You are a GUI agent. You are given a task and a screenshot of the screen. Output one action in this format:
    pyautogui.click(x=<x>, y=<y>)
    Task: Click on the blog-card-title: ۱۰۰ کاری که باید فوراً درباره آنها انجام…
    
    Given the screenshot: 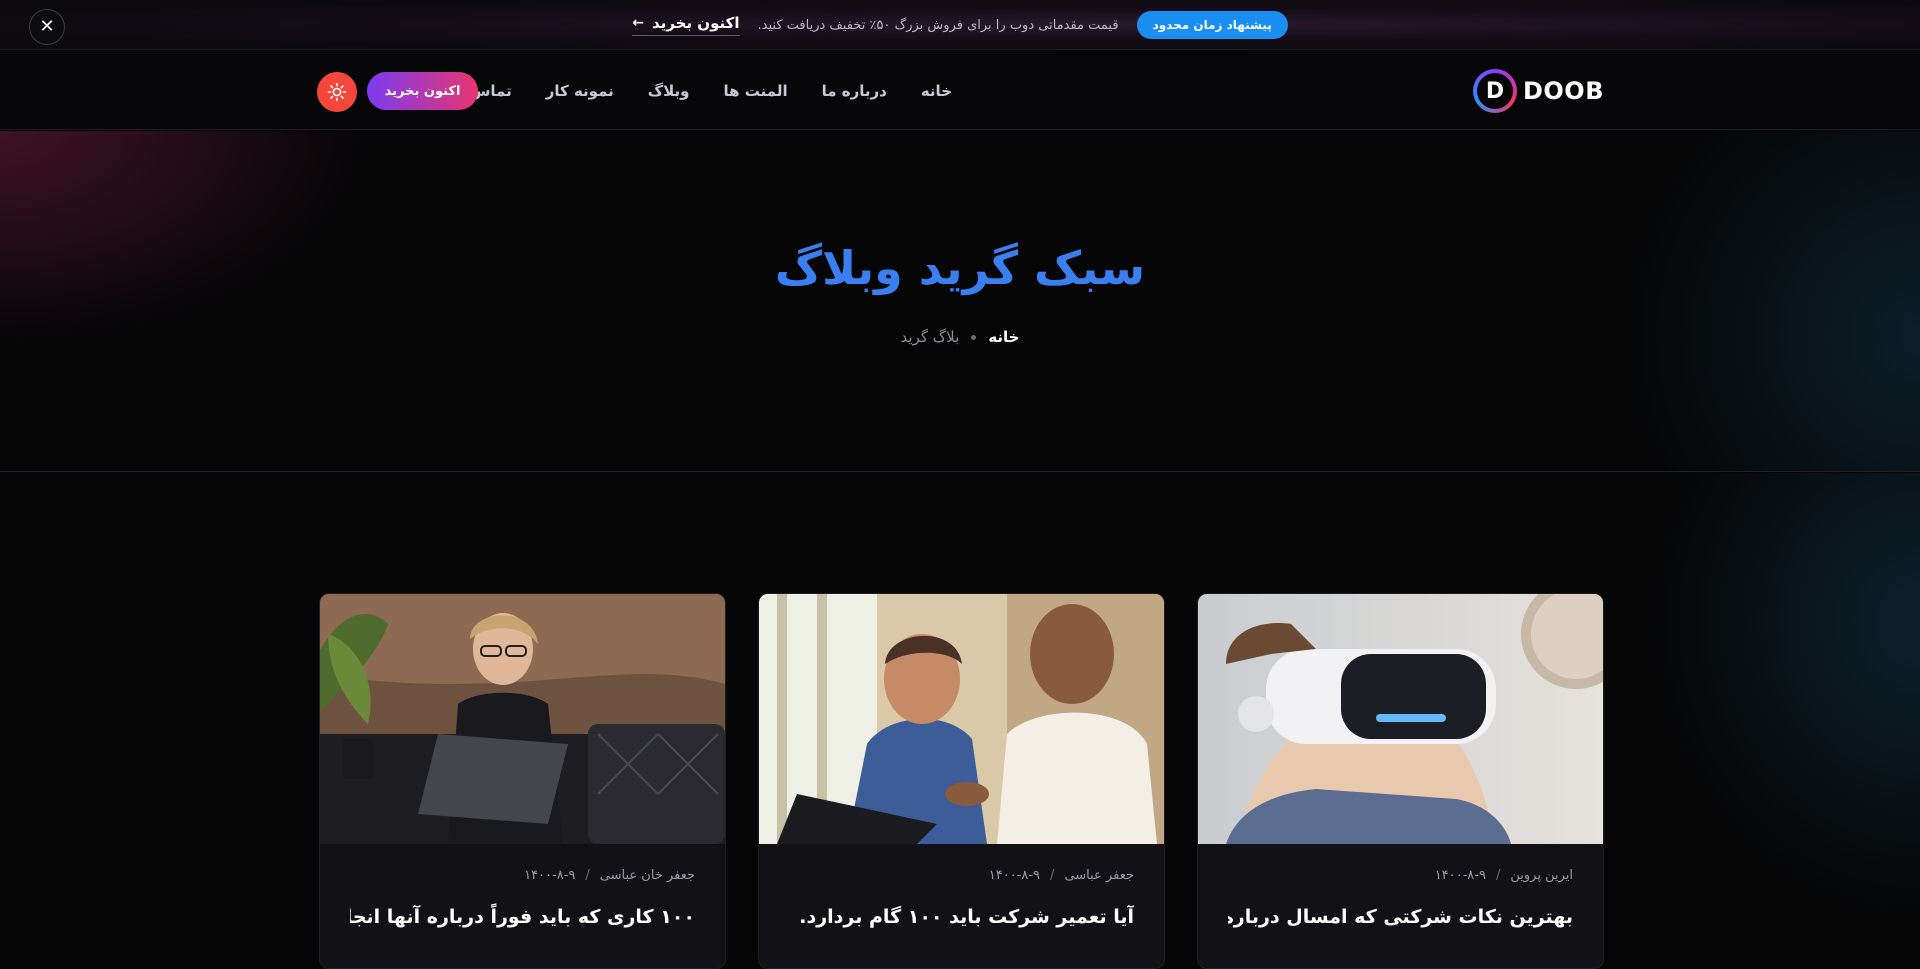 What is the action you would take?
    pyautogui.click(x=522, y=917)
    